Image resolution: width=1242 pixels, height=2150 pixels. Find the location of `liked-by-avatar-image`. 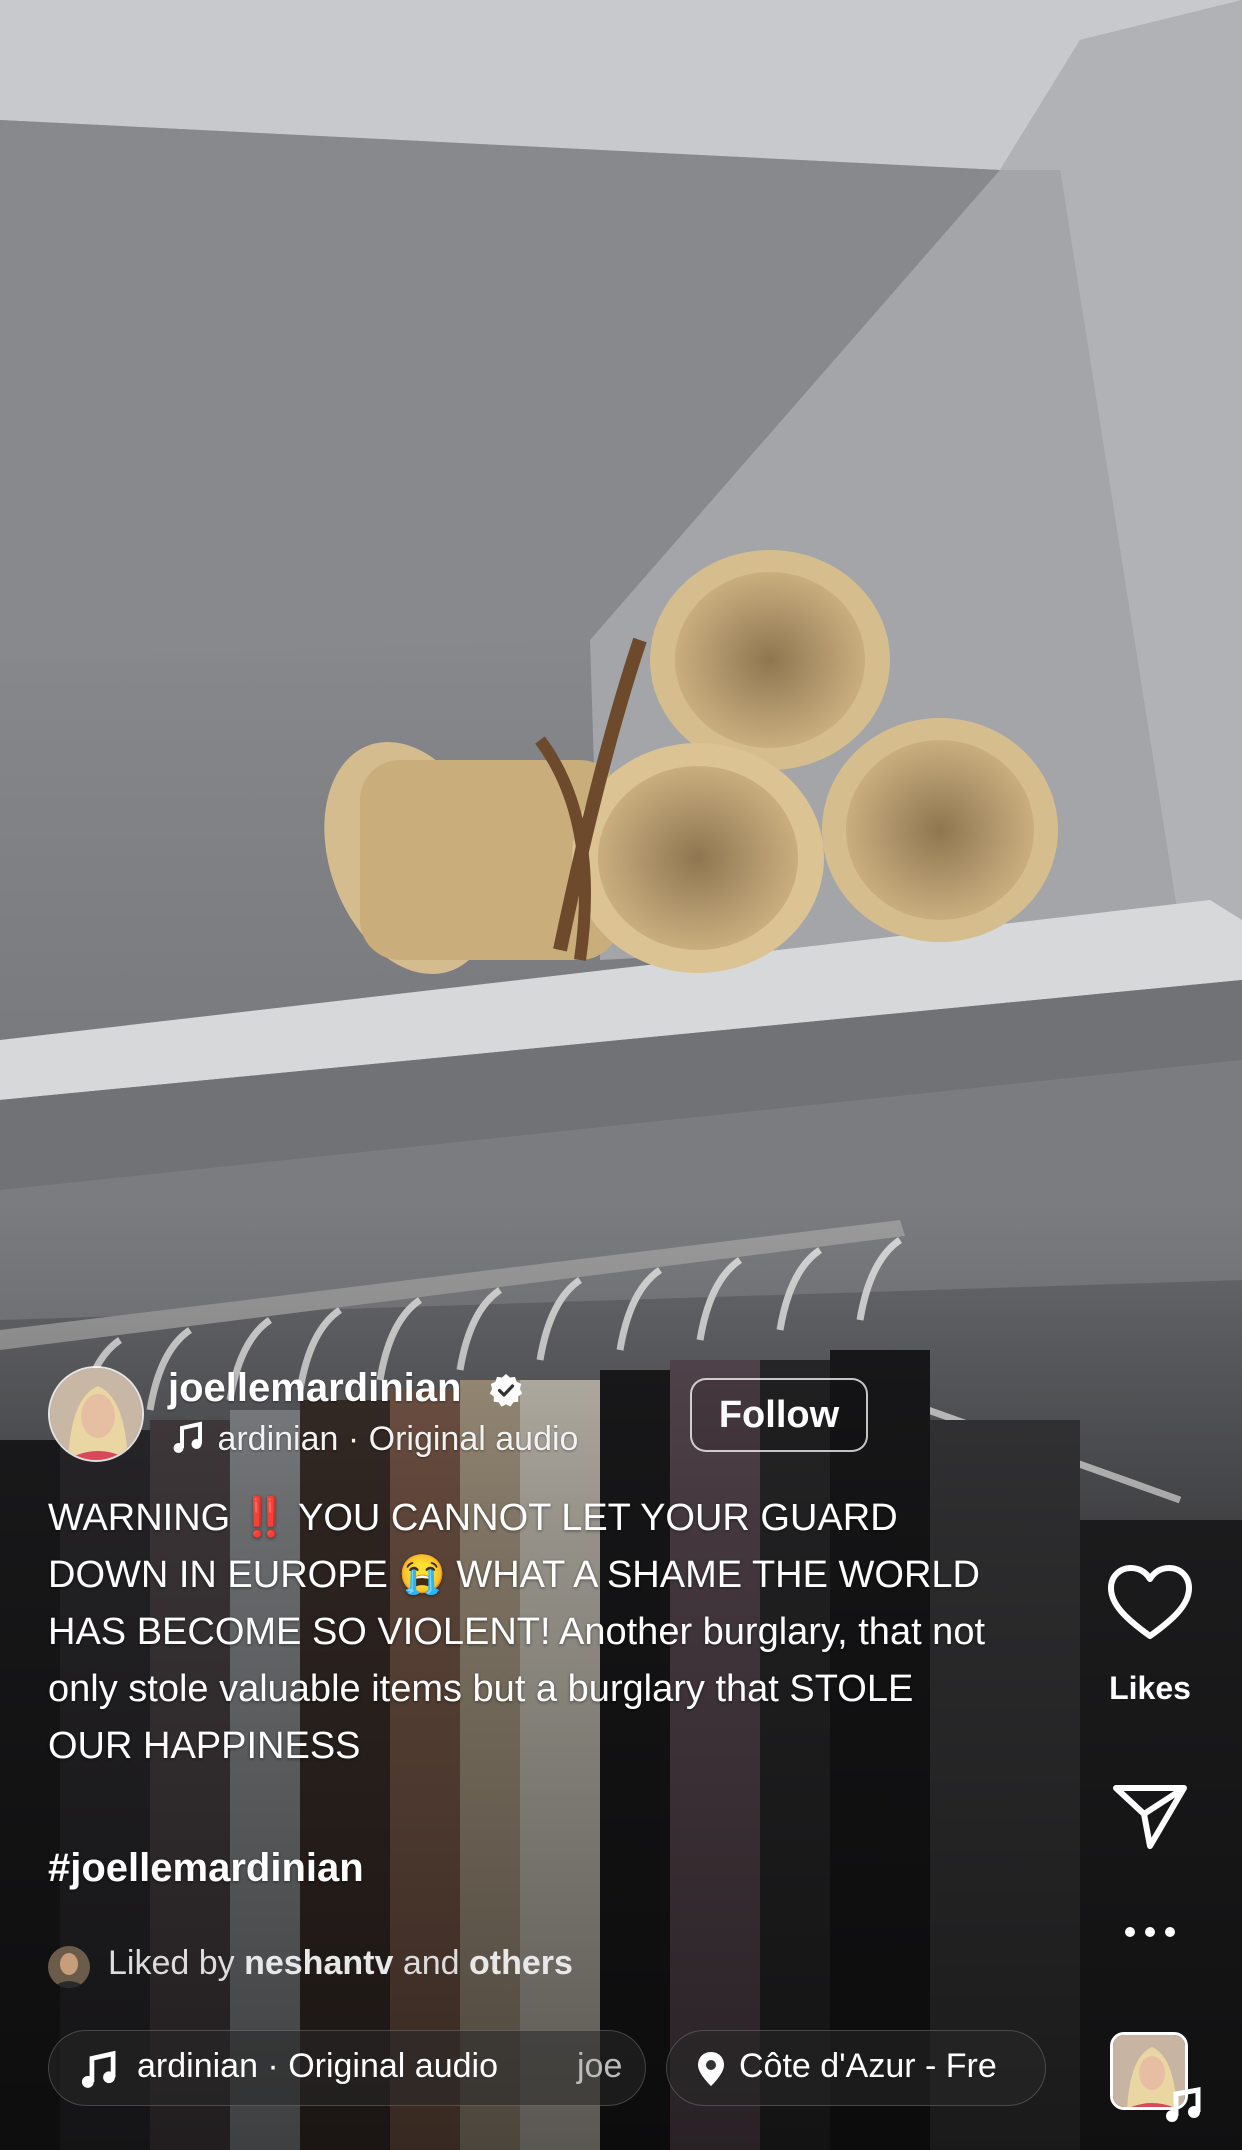

liked-by-avatar-image is located at coordinates (69, 1967).